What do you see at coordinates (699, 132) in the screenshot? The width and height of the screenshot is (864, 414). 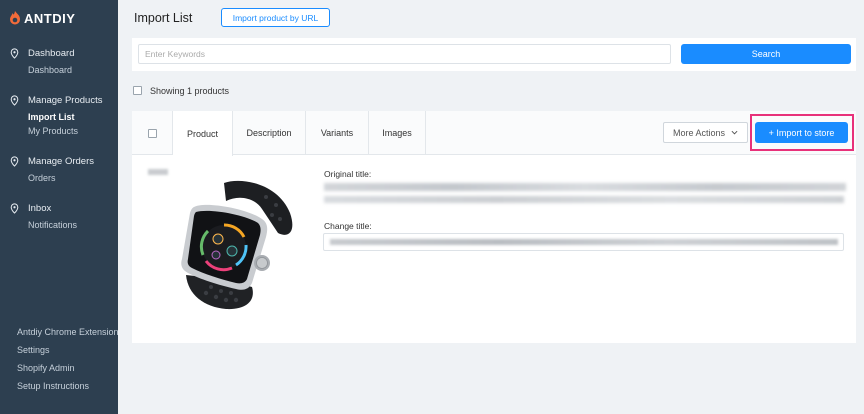 I see `more-actions-label: More Actions` at bounding box center [699, 132].